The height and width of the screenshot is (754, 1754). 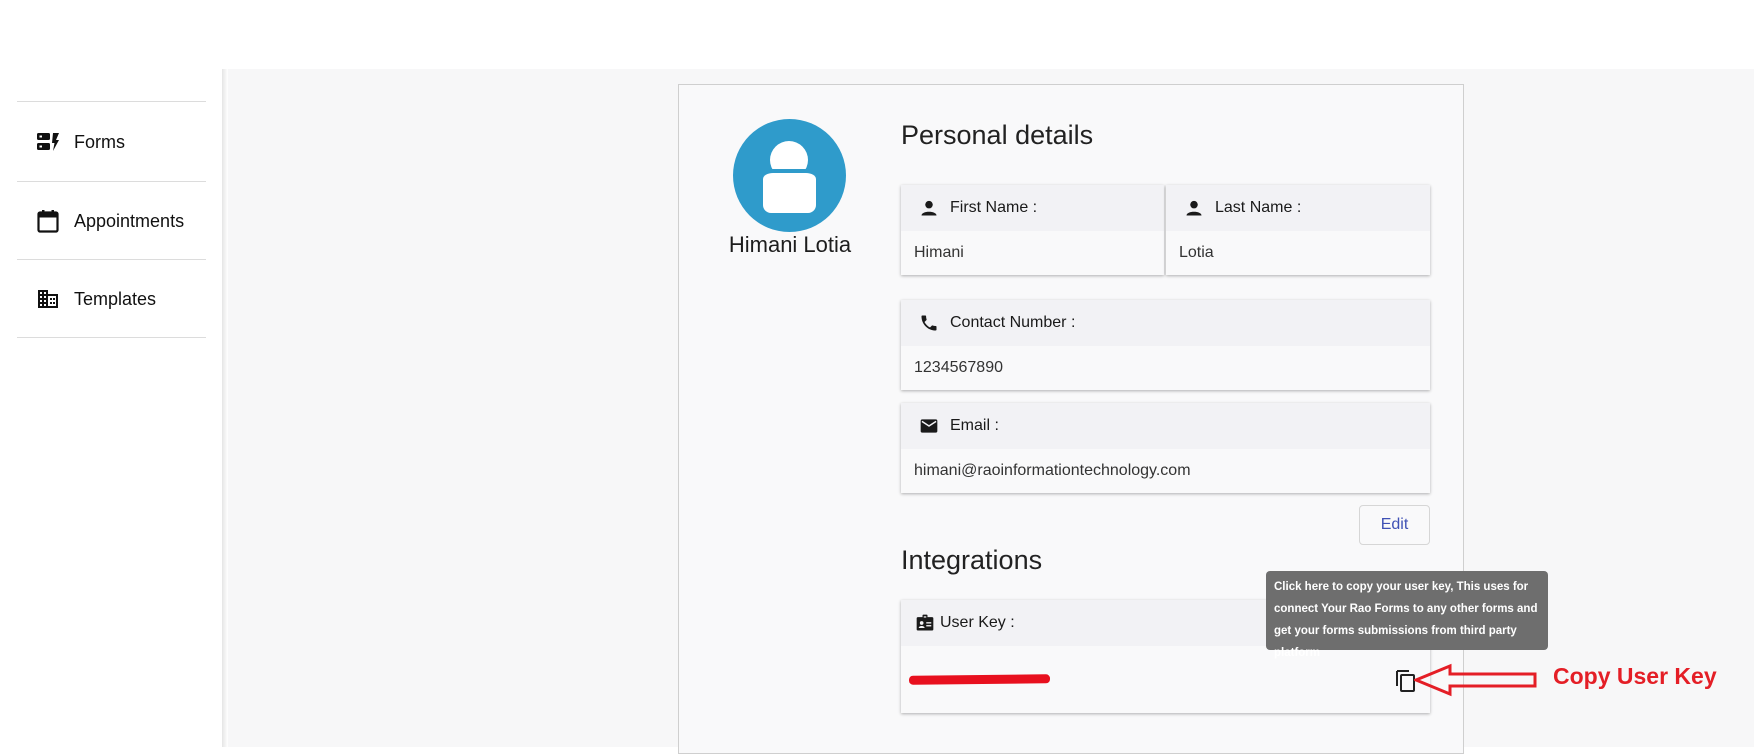 I want to click on sidebar-item-label: Templates, so click(x=115, y=298).